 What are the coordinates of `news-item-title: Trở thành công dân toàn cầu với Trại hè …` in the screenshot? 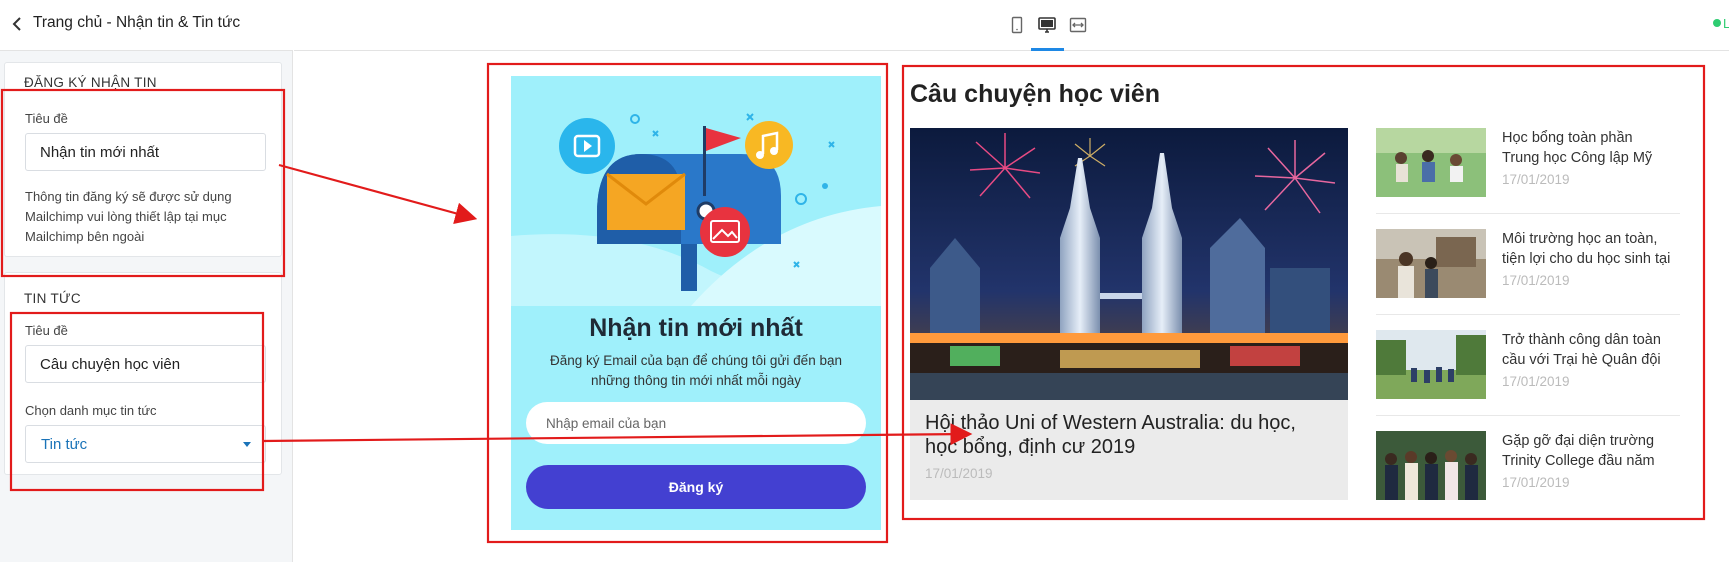 It's located at (1581, 350).